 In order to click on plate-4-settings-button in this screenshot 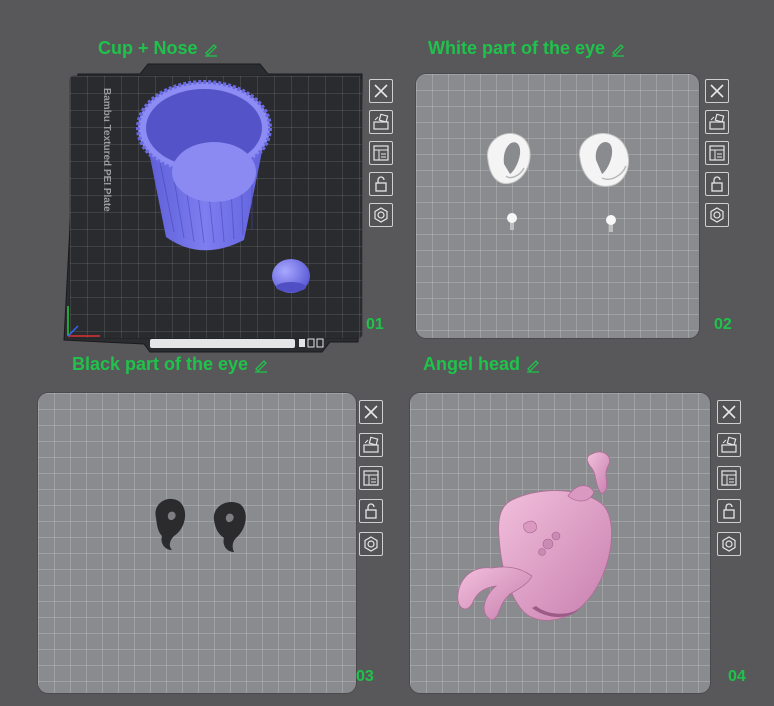, I will do `click(729, 478)`.